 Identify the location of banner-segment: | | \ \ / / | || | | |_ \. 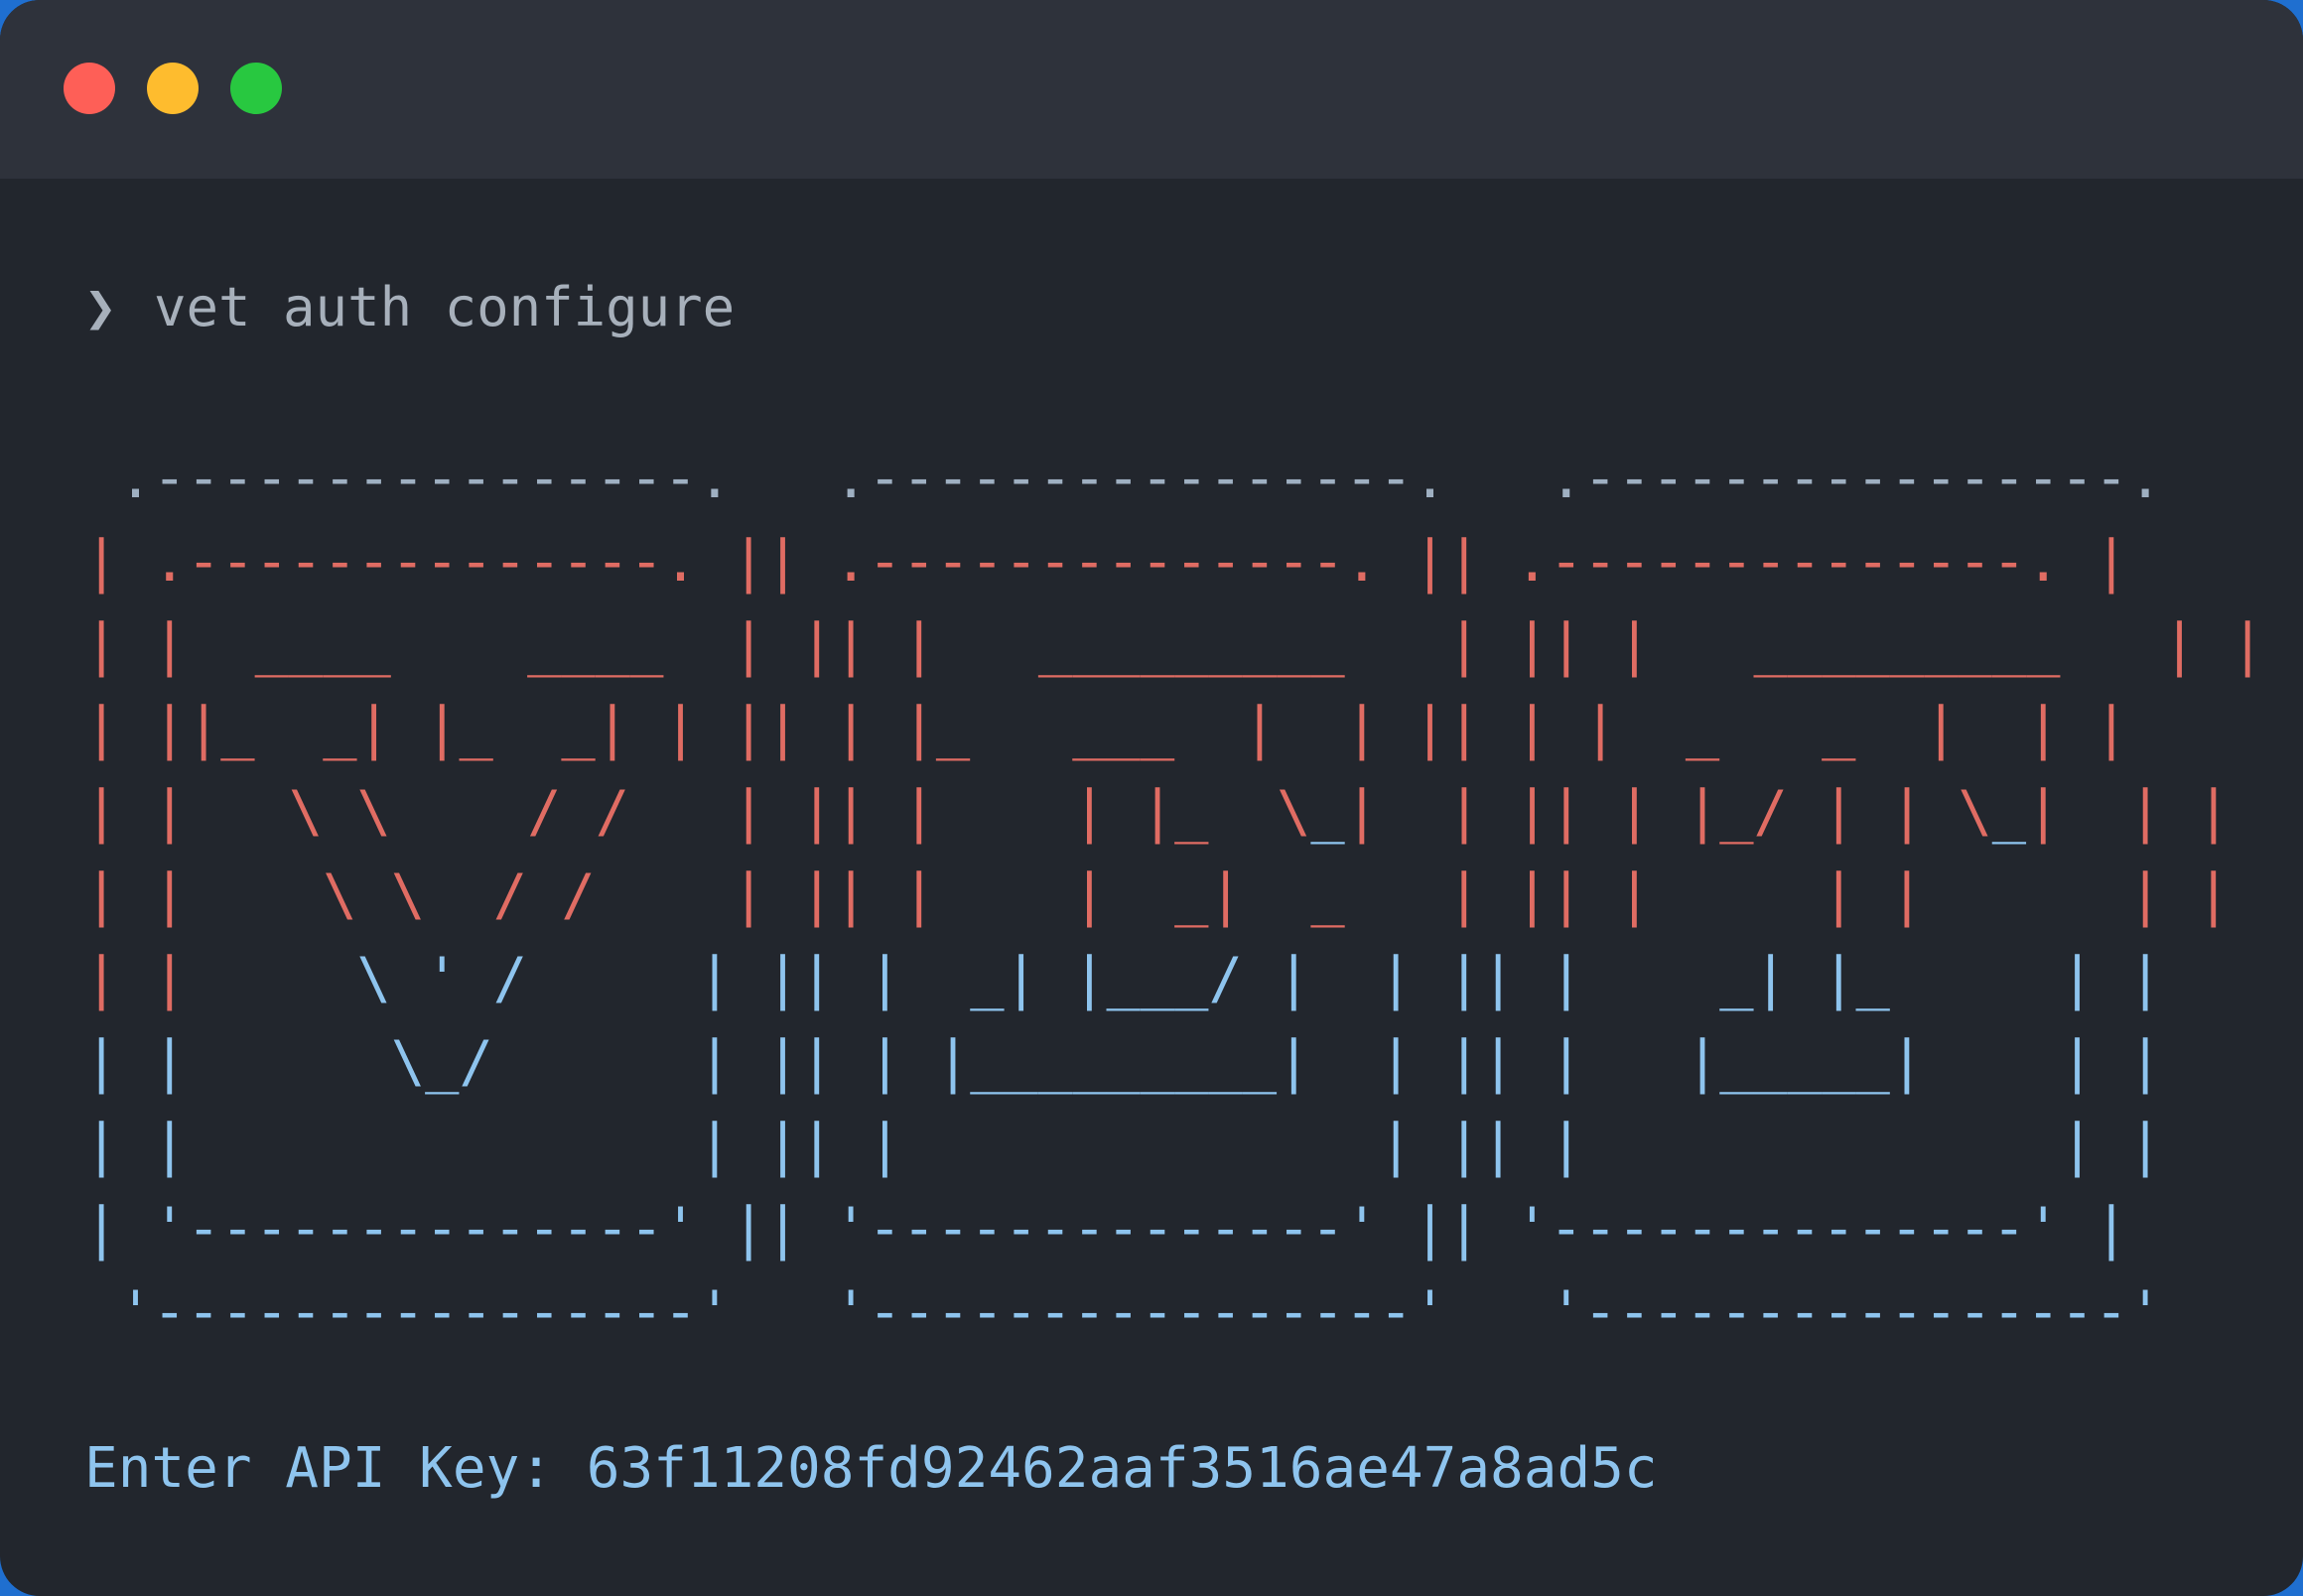
(697, 812).